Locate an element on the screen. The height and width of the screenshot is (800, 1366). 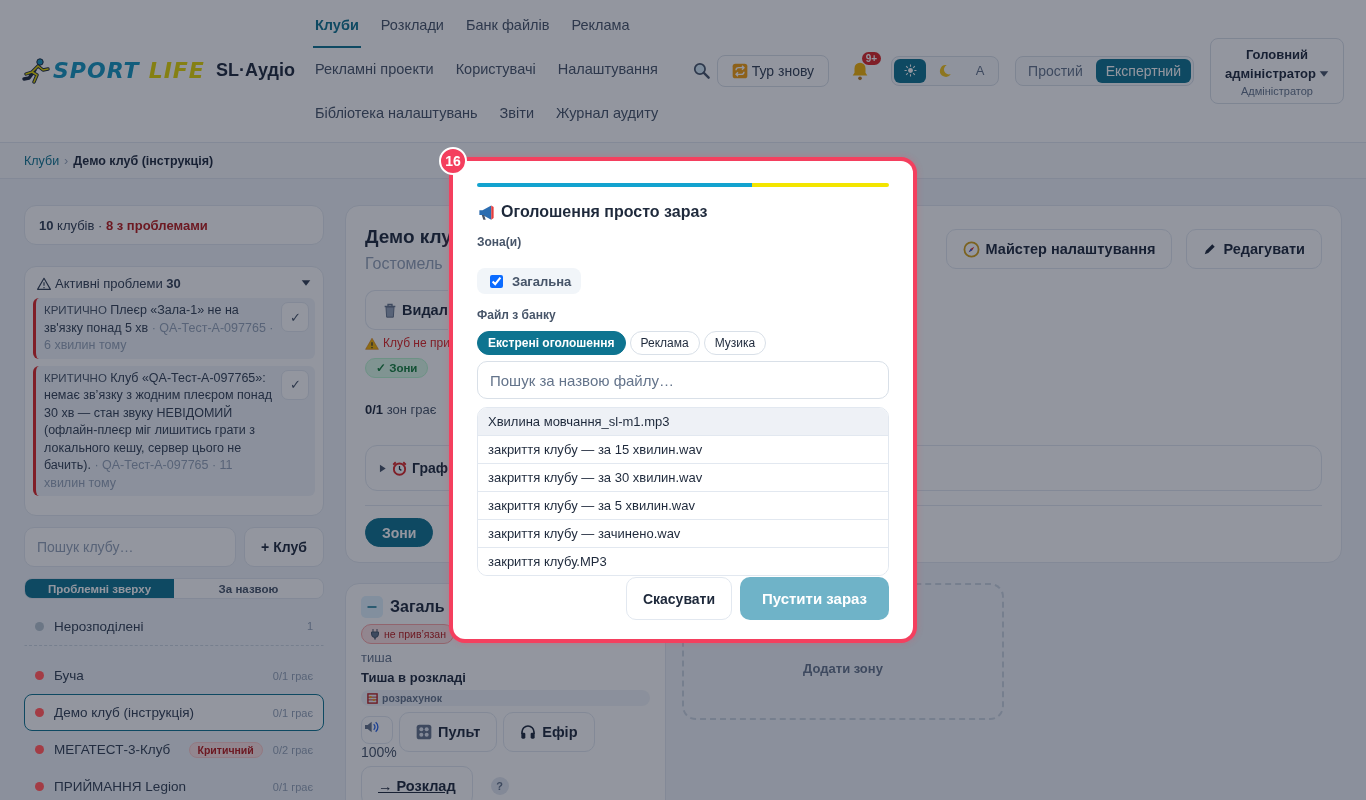
delete-button: Видал is located at coordinates (406, 310).